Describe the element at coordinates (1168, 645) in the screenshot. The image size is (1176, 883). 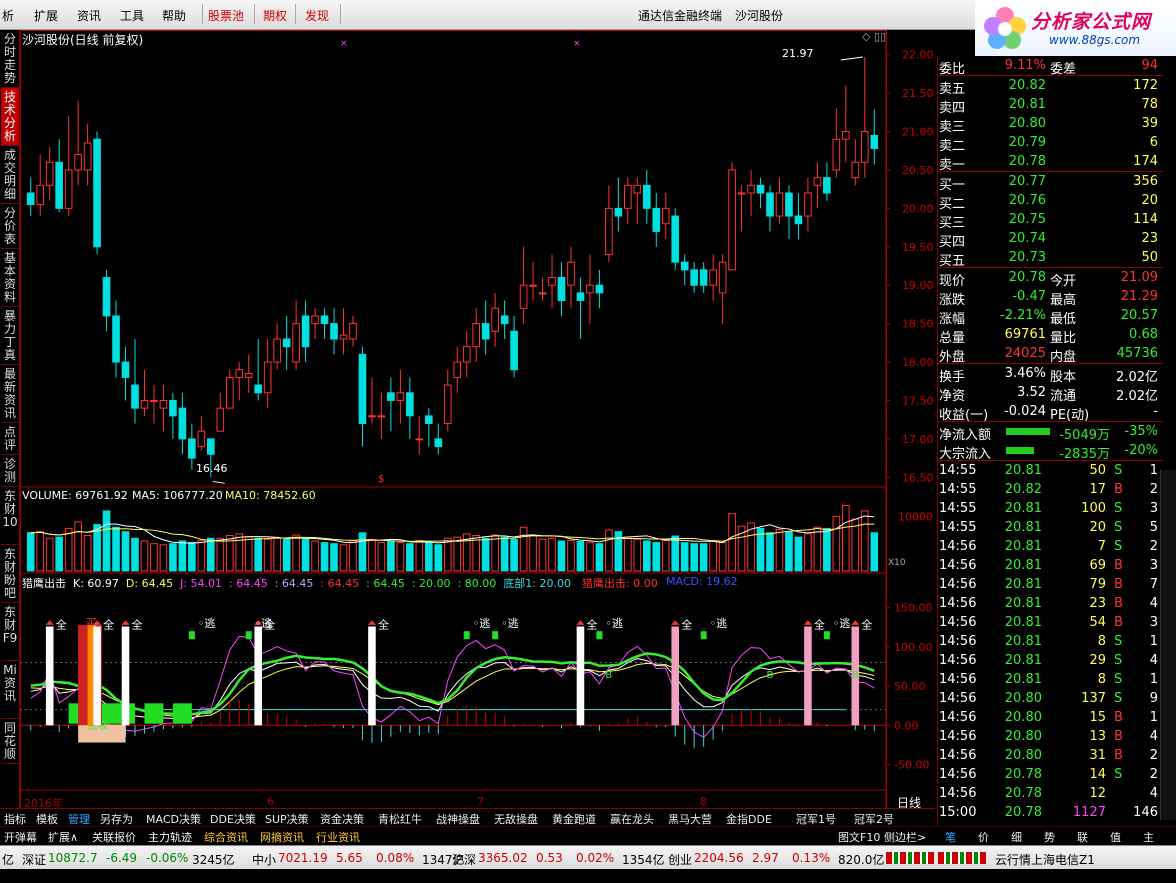
I see `tick-scrollbar` at that location.